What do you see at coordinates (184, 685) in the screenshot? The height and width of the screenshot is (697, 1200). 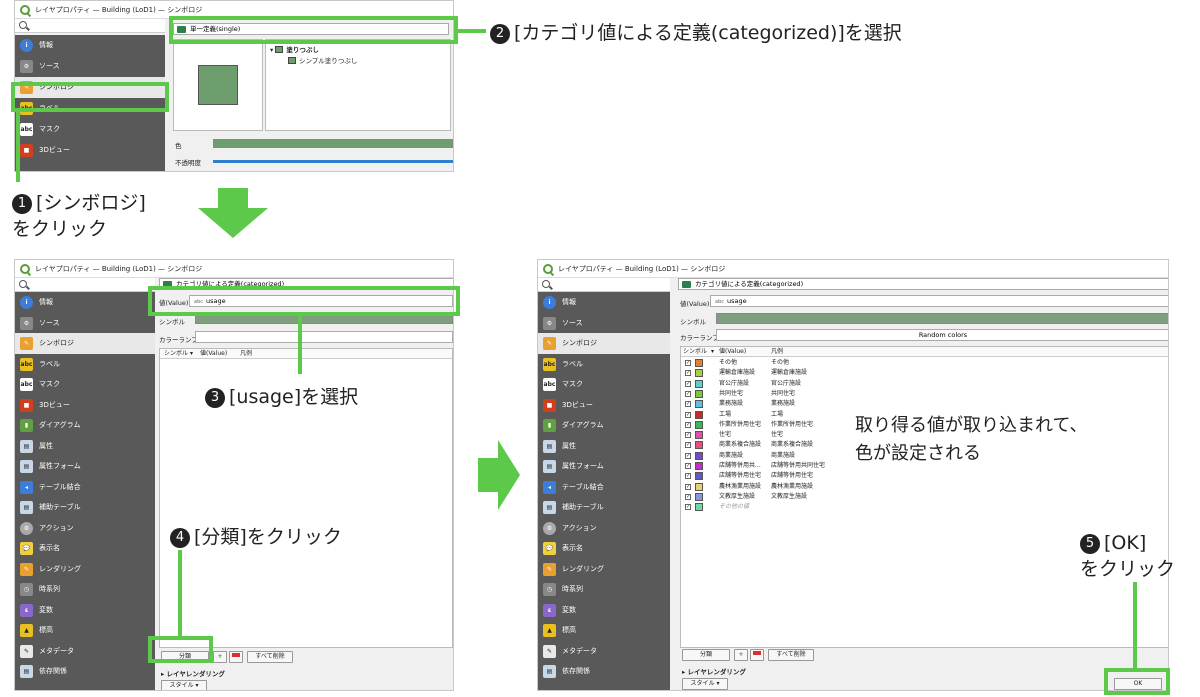 I see `style-button: スタイル ▾` at bounding box center [184, 685].